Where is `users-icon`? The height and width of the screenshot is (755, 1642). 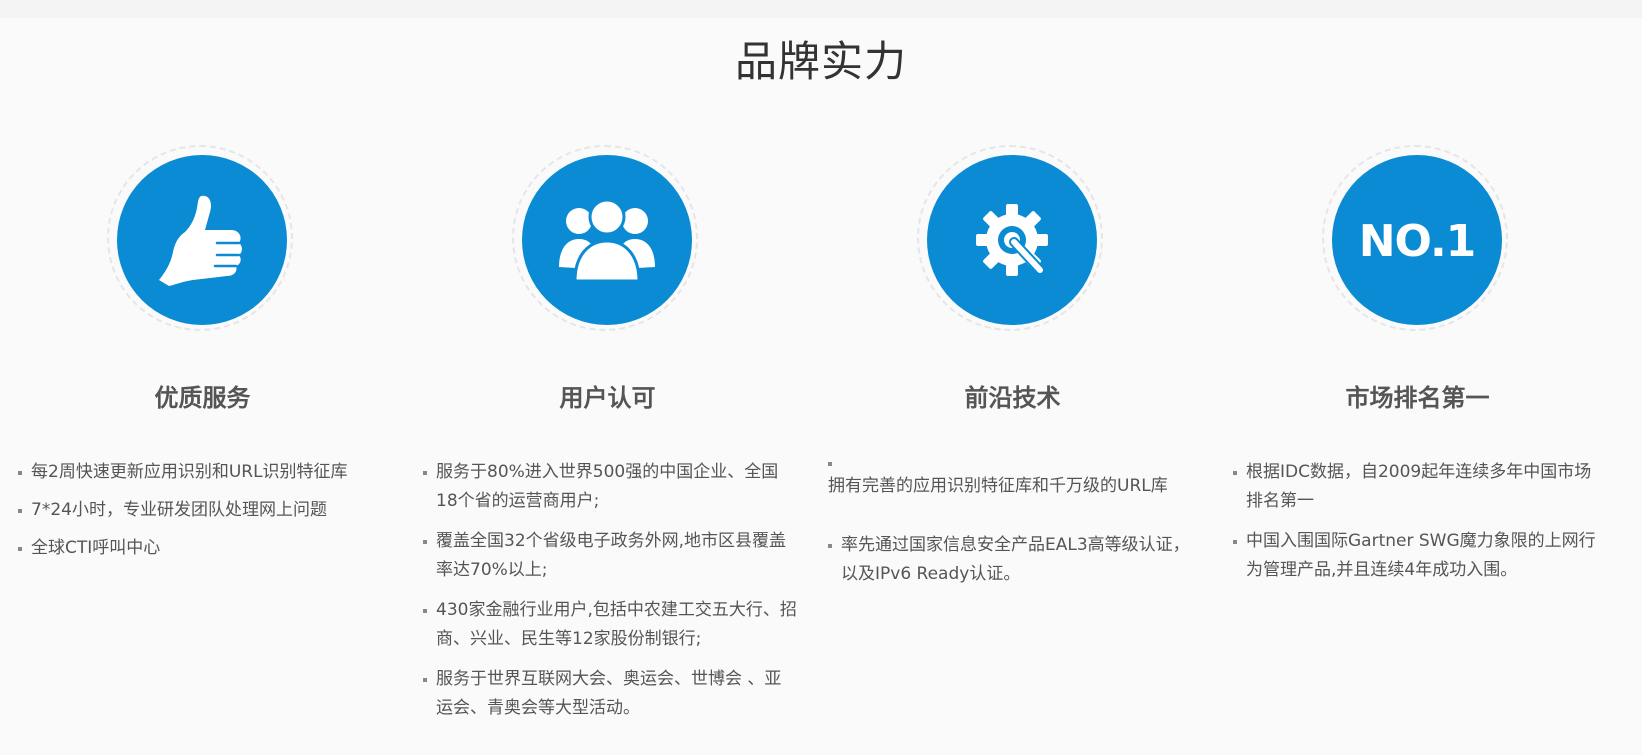 users-icon is located at coordinates (607, 240).